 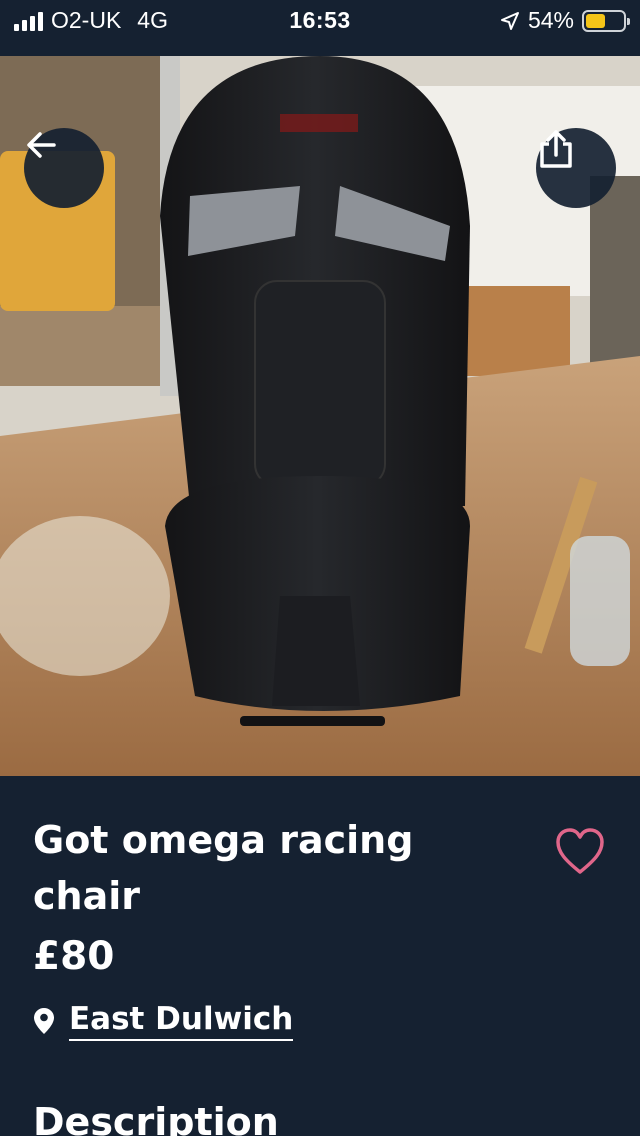 What do you see at coordinates (596, 20) in the screenshot?
I see `battery-level` at bounding box center [596, 20].